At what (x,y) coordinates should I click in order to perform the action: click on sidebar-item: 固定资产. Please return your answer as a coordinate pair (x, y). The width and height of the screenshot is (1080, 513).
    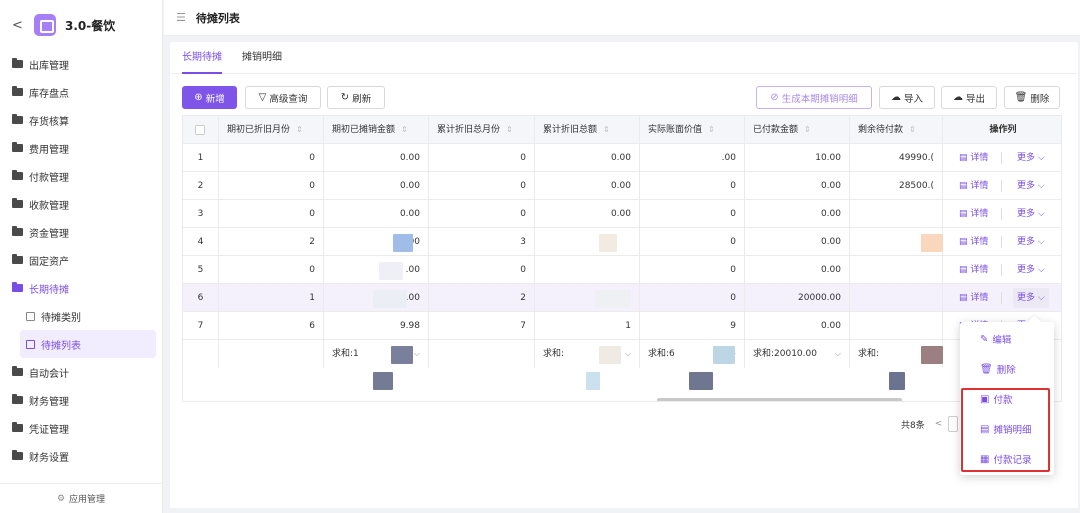
    Looking at the image, I should click on (81, 260).